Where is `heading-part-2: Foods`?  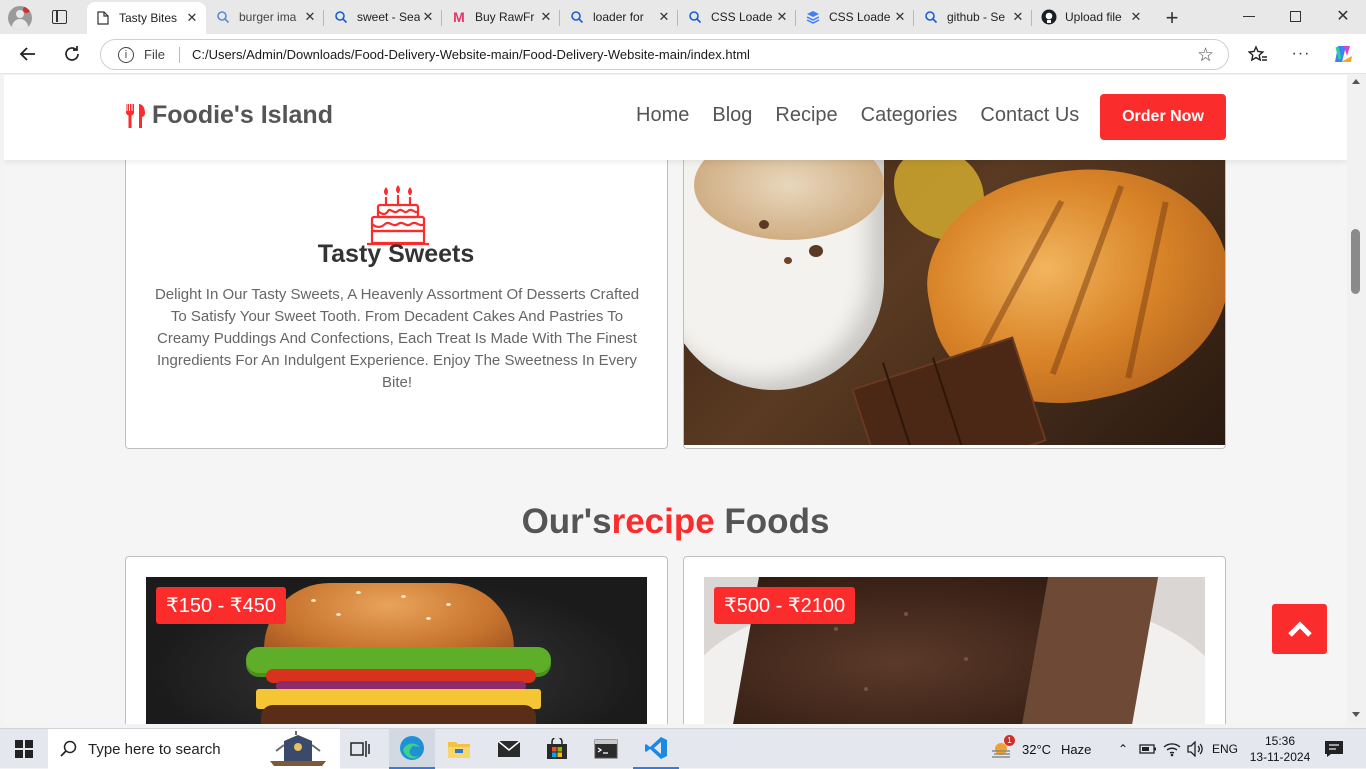 heading-part-2: Foods is located at coordinates (772, 521).